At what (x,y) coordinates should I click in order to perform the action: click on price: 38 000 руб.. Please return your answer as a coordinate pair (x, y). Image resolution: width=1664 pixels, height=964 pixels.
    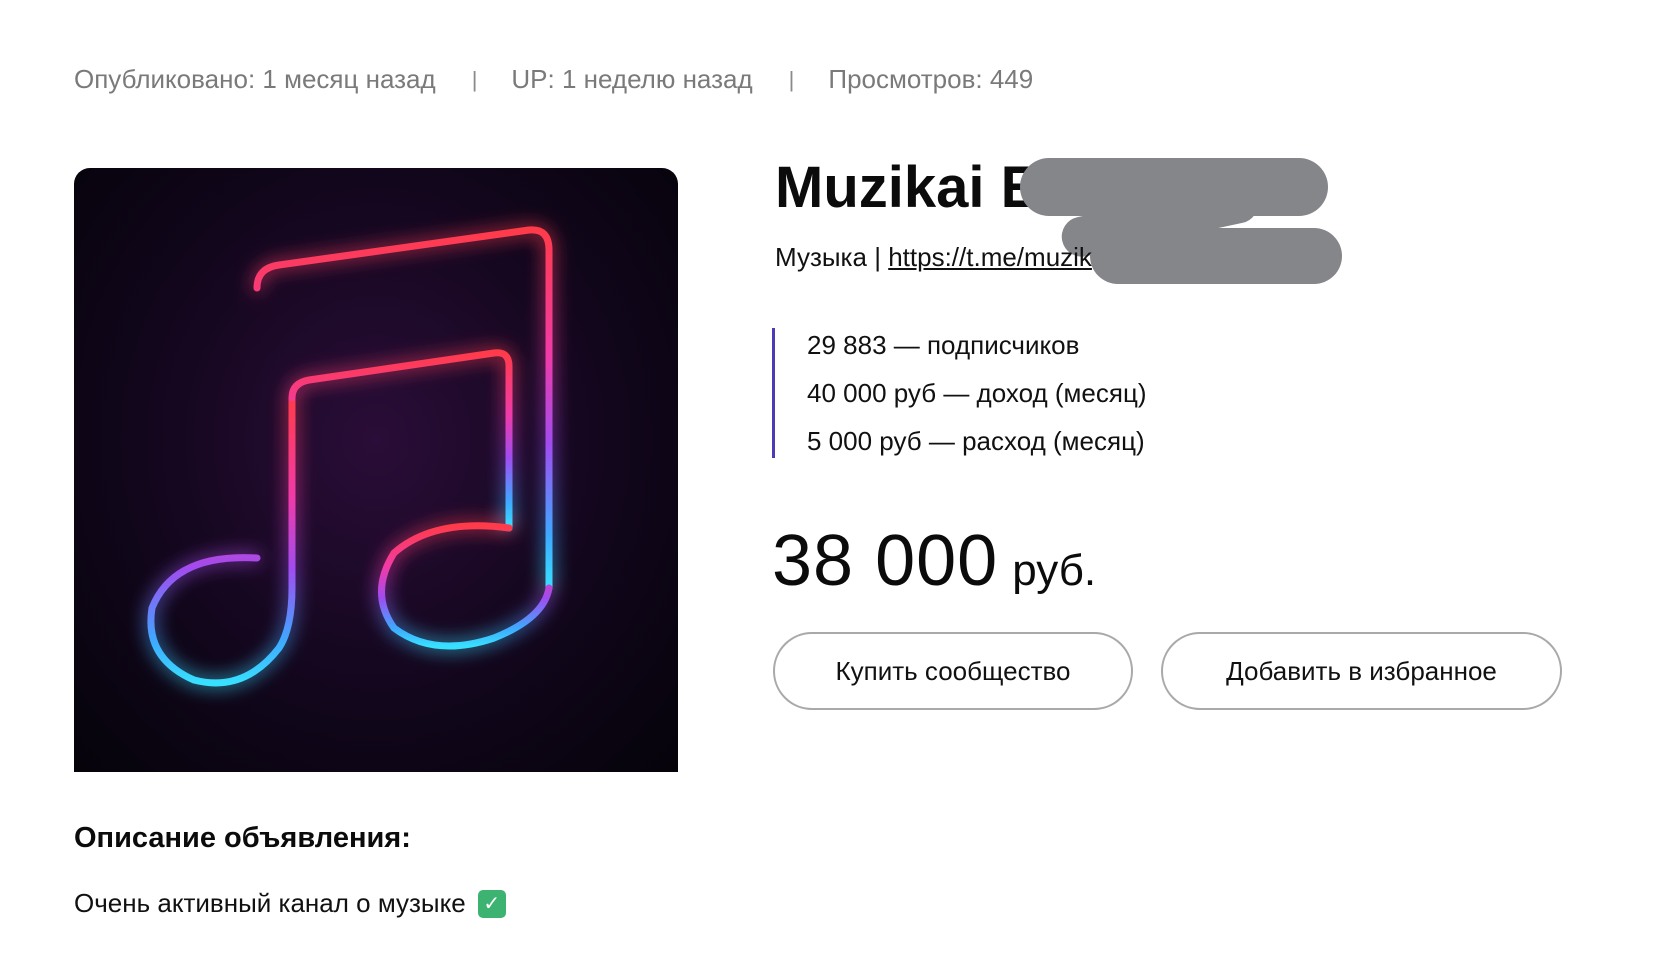
    Looking at the image, I should click on (934, 561).